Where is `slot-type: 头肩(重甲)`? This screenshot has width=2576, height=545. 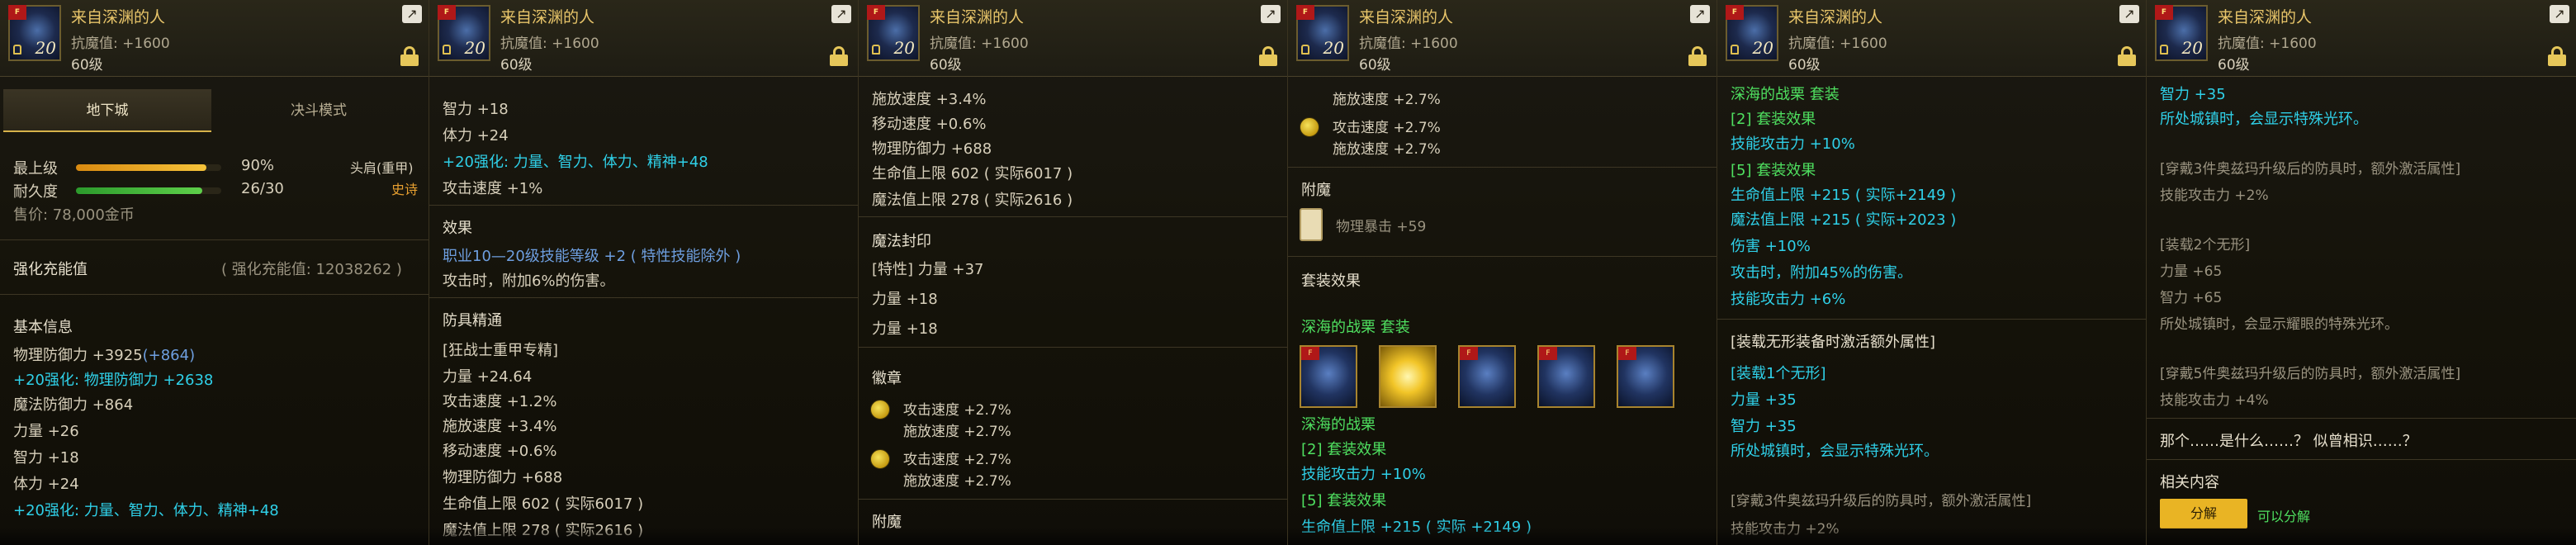 slot-type: 头肩(重甲) is located at coordinates (382, 168).